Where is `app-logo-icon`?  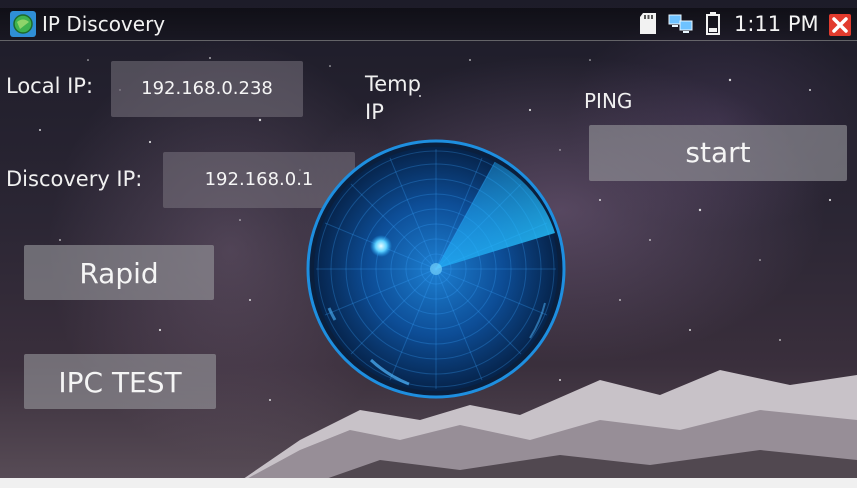
app-logo-icon is located at coordinates (23, 24).